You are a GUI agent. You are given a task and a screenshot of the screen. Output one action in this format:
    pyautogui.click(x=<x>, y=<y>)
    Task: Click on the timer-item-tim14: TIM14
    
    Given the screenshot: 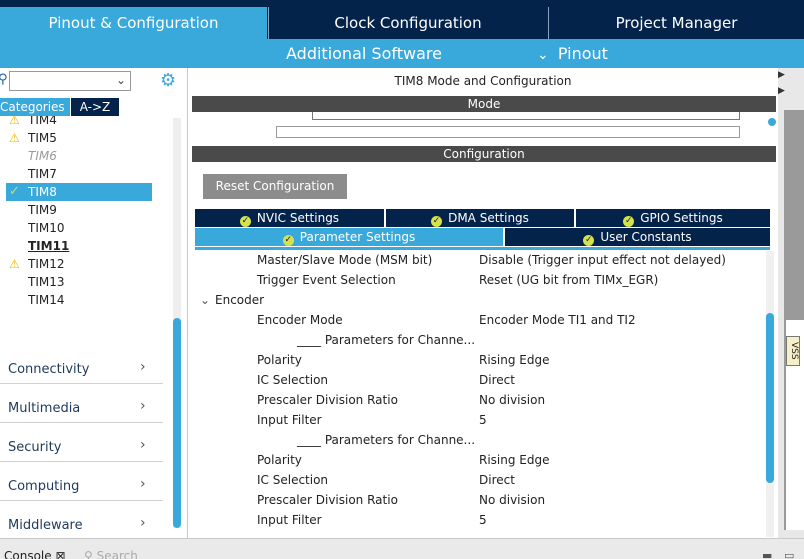 What is the action you would take?
    pyautogui.click(x=79, y=300)
    